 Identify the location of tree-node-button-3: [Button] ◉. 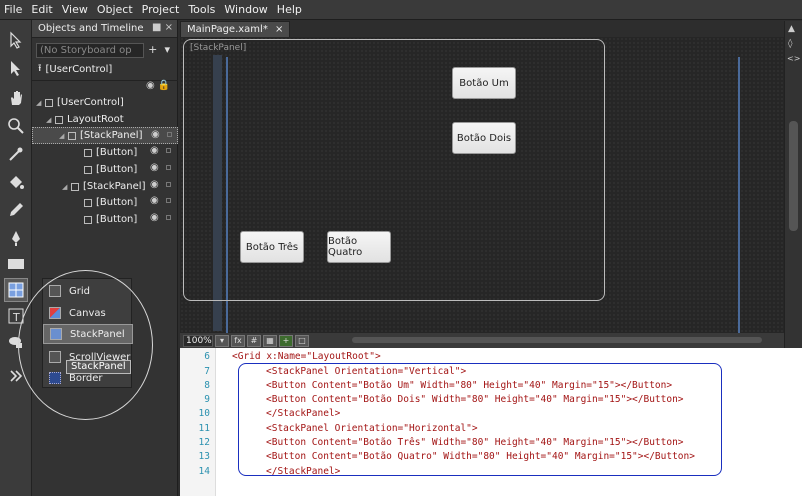
(105, 202).